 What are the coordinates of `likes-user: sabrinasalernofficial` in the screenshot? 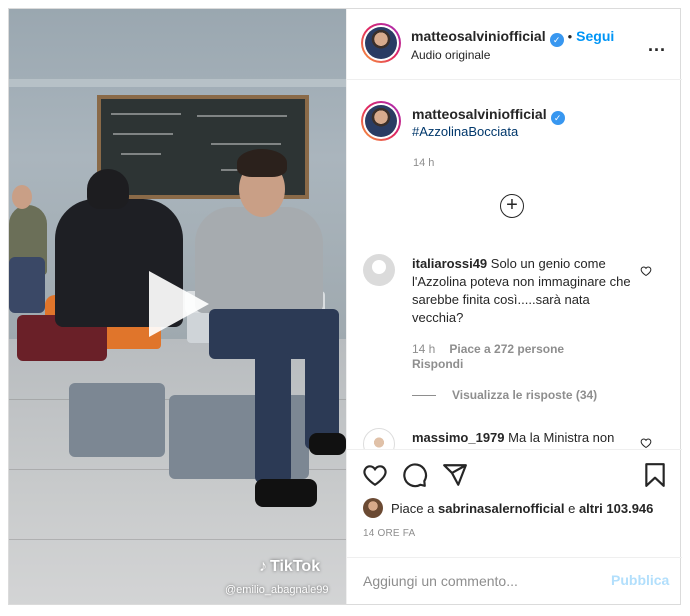 It's located at (501, 508).